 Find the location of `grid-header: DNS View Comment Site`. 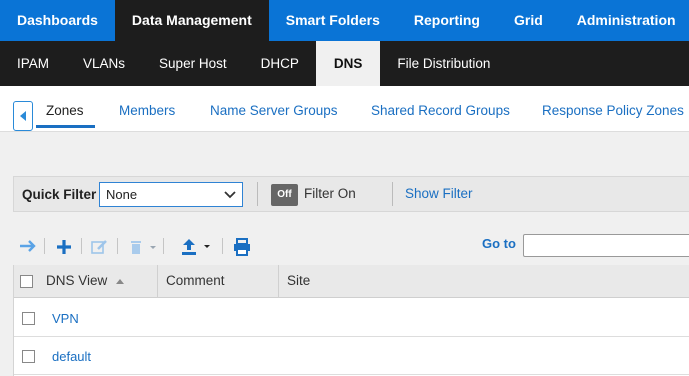

grid-header: DNS View Comment Site is located at coordinates (351, 281).